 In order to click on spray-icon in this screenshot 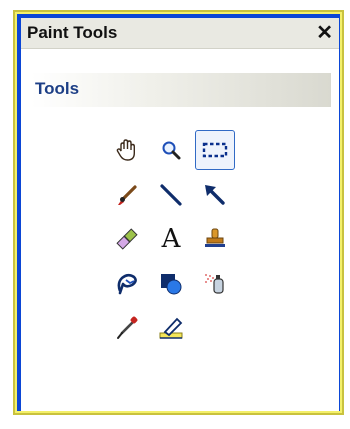, I will do `click(215, 284)`.